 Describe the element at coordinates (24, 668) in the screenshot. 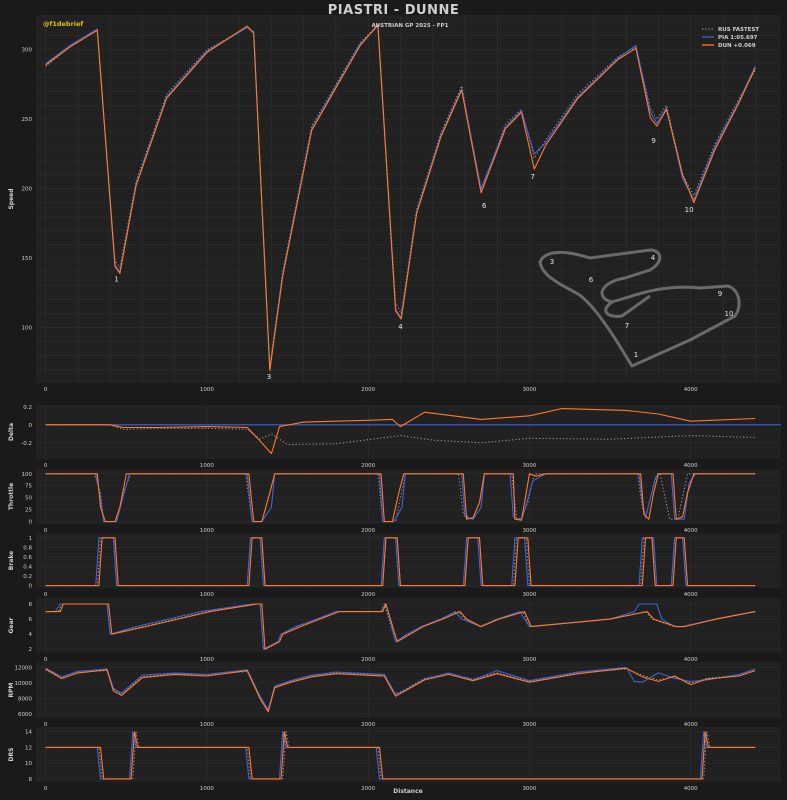

I see `y-tick-label: 12000` at that location.